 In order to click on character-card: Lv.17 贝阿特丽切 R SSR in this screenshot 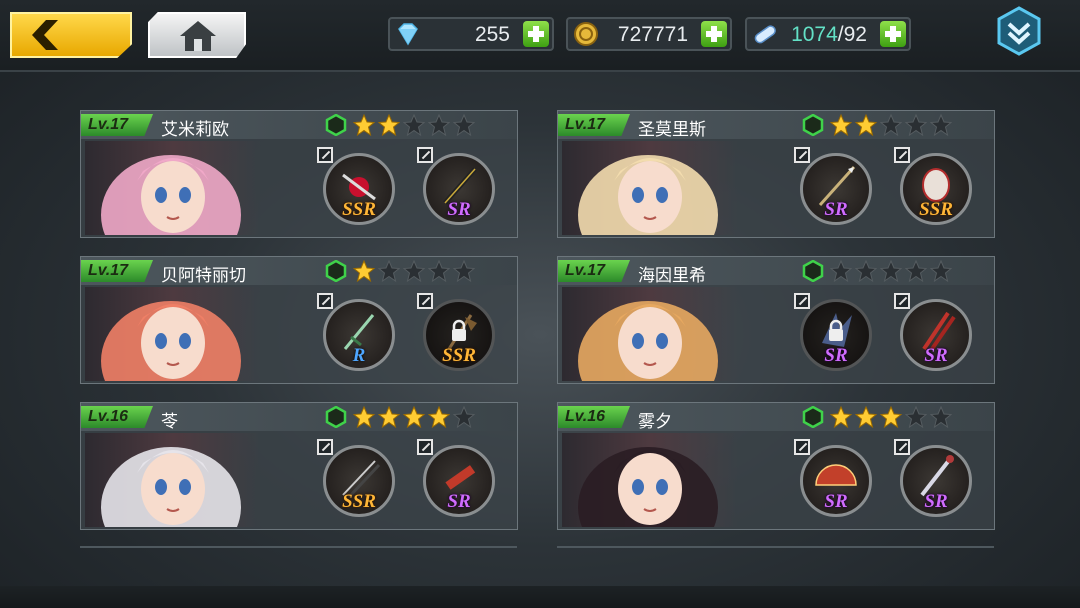, I will do `click(299, 320)`.